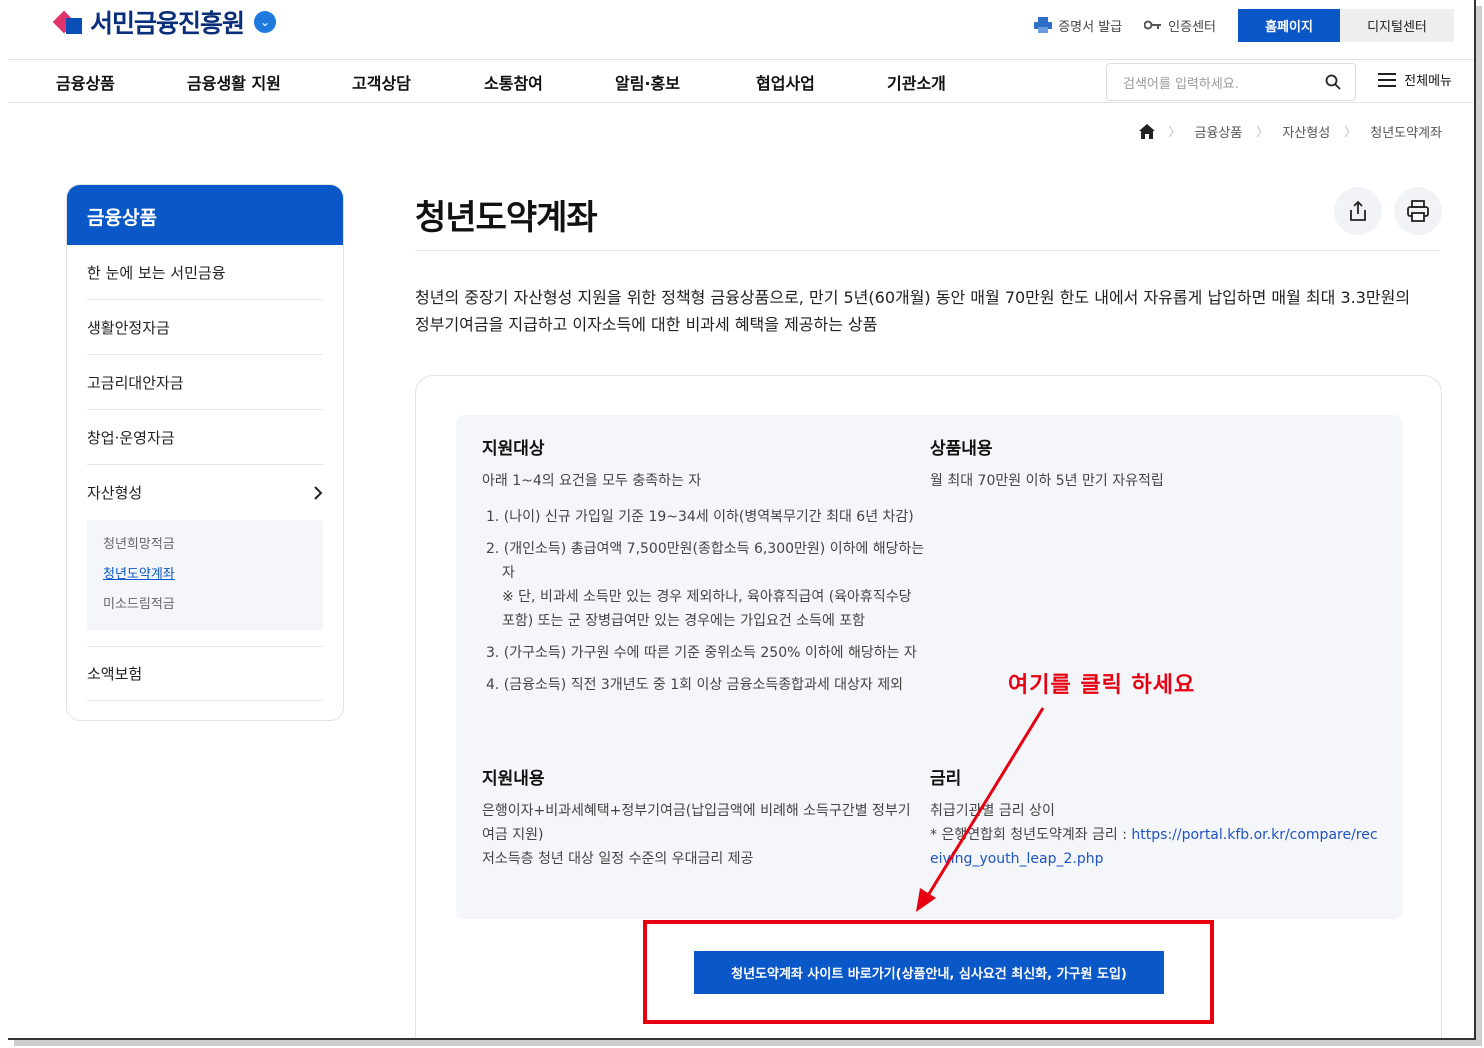 The width and height of the screenshot is (1484, 1048). I want to click on search-placeholder: 검색어를 입력하세요., so click(1181, 84).